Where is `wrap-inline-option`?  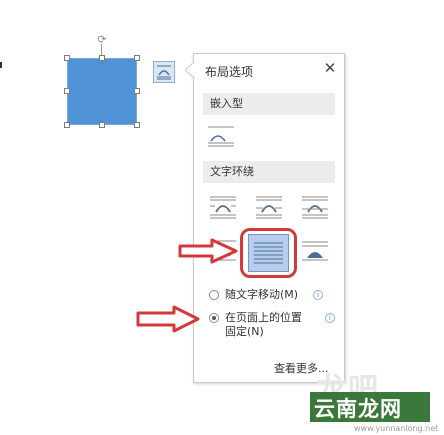 wrap-inline-option is located at coordinates (221, 137).